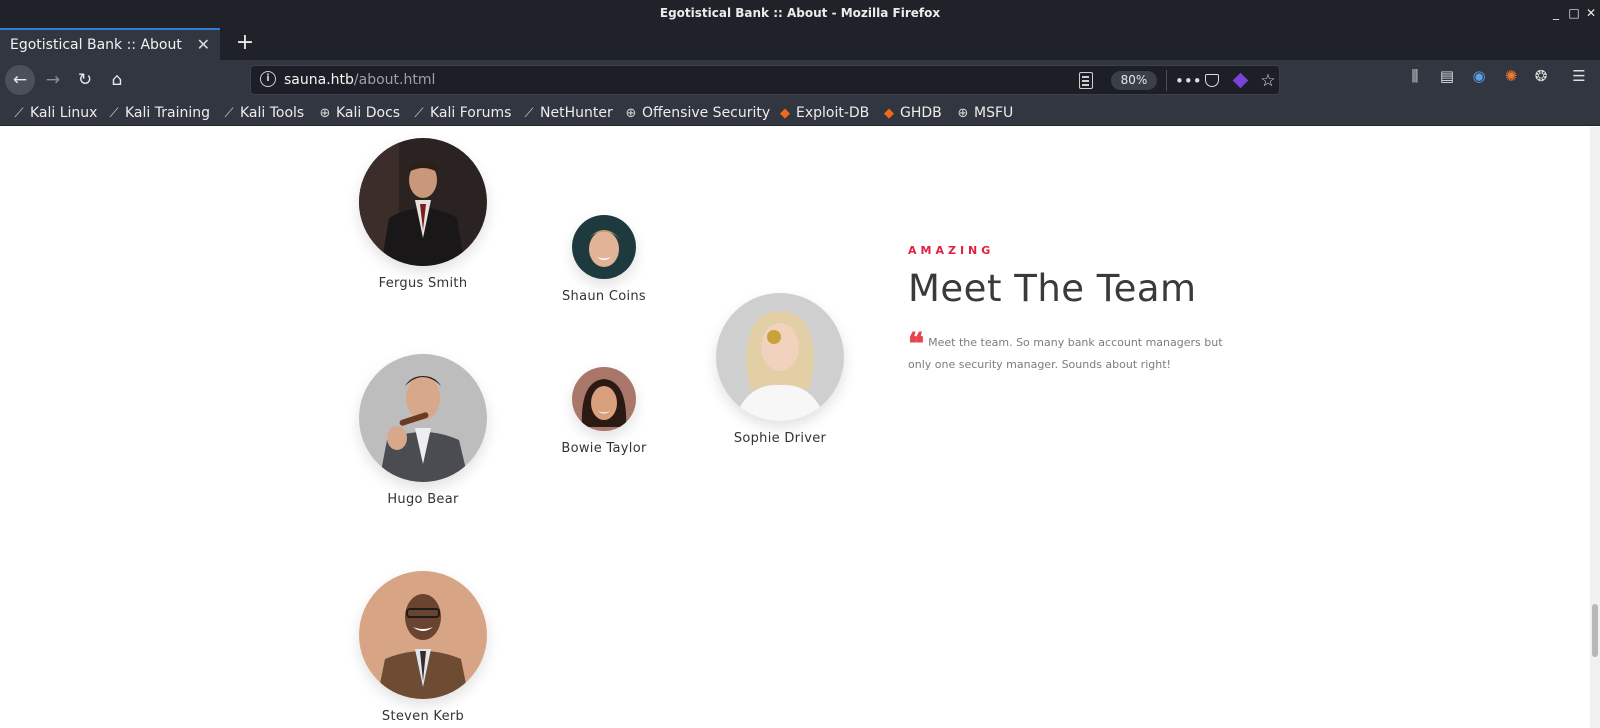 This screenshot has width=1600, height=728. What do you see at coordinates (158, 113) in the screenshot?
I see `bookmark-kali-training: ⟋ Kali Training` at bounding box center [158, 113].